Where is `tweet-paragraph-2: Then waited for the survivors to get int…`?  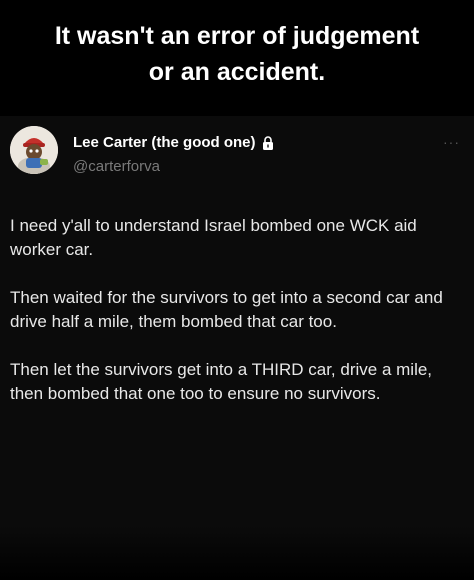 tweet-paragraph-2: Then waited for the survivors to get int… is located at coordinates (226, 309).